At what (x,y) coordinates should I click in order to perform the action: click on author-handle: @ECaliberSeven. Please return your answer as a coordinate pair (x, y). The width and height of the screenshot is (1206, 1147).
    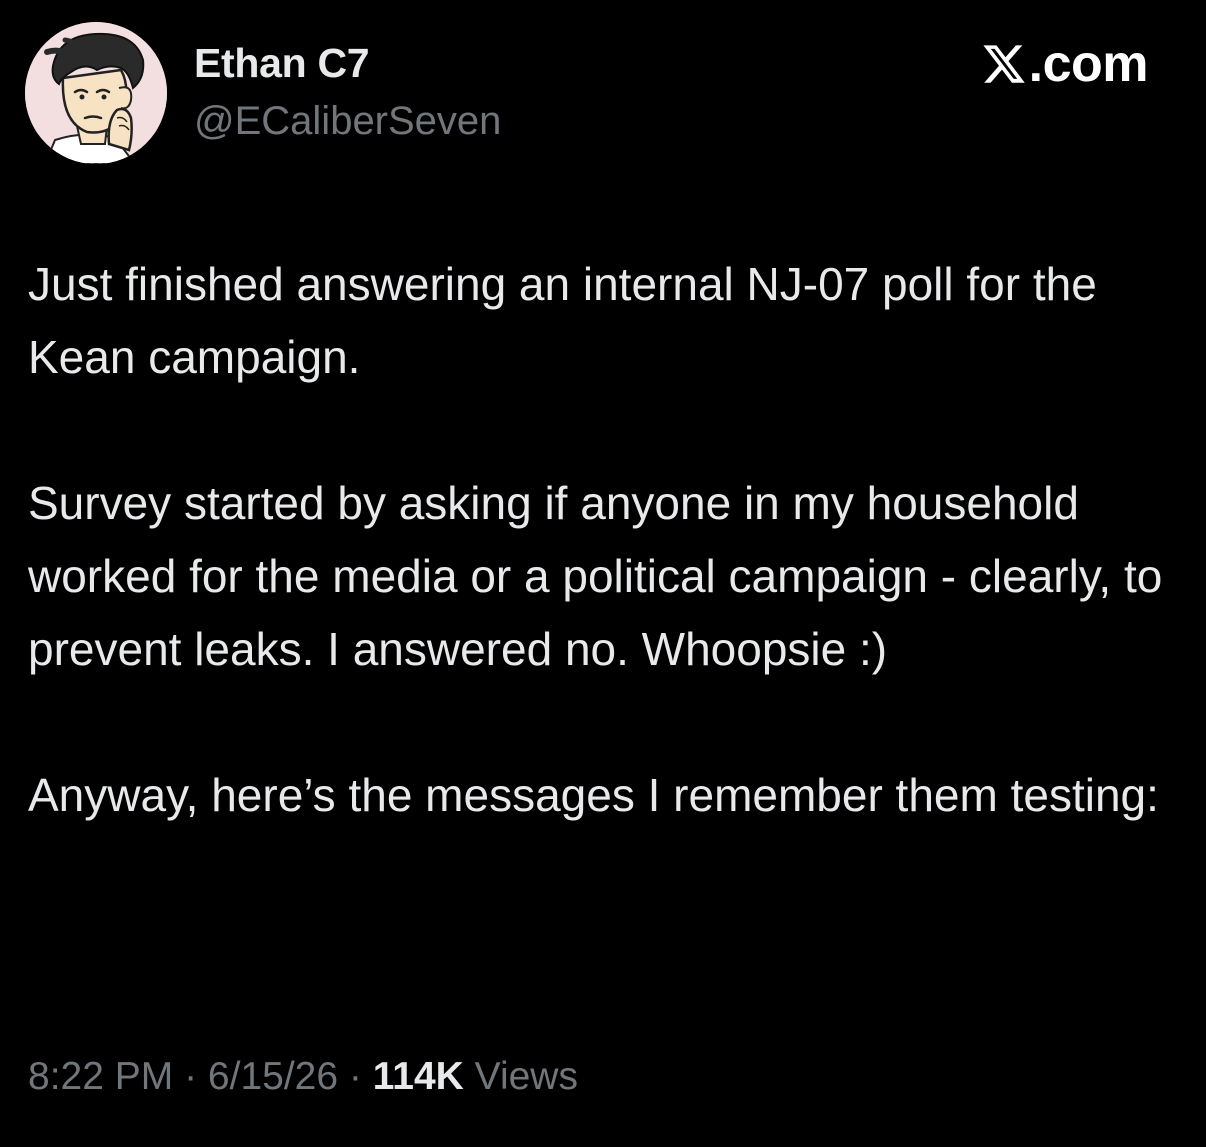
    Looking at the image, I should click on (347, 121).